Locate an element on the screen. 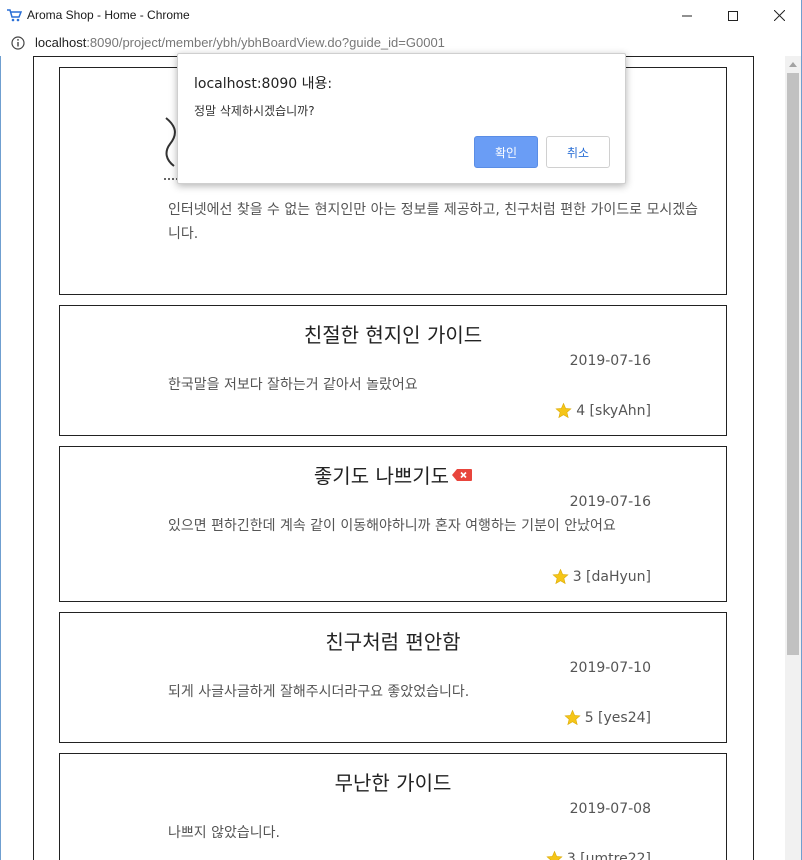 This screenshot has height=860, width=802. review-rating: 3 [umtre22] is located at coordinates (598, 855).